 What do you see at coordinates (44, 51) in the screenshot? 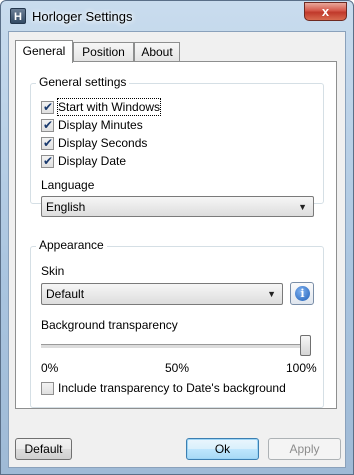
I see `tab-general: General` at bounding box center [44, 51].